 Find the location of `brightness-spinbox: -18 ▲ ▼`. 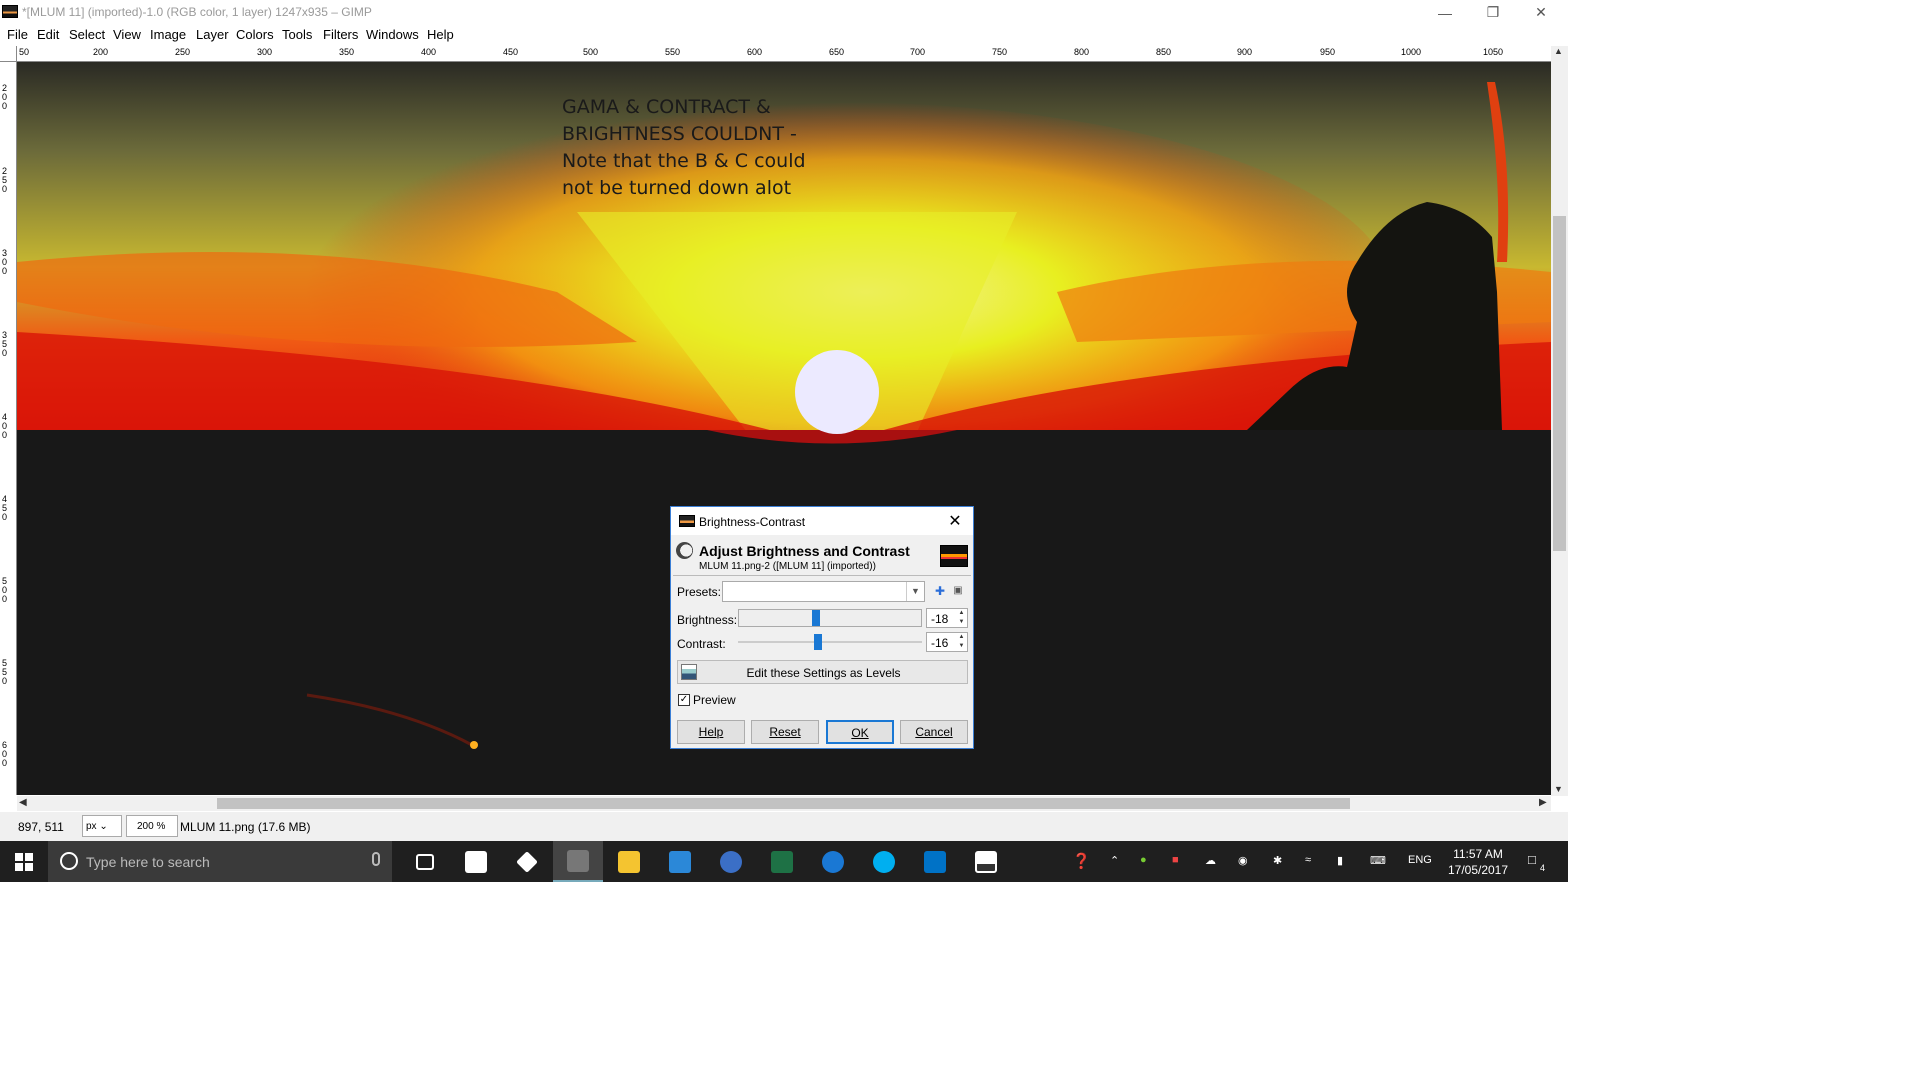

brightness-spinbox: -18 ▲ ▼ is located at coordinates (947, 618).